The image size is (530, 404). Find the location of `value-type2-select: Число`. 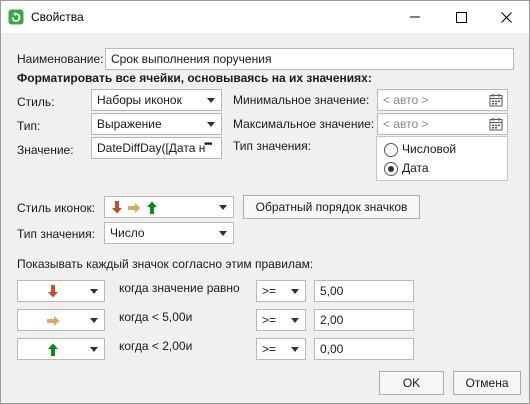

value-type2-select: Число is located at coordinates (169, 233).